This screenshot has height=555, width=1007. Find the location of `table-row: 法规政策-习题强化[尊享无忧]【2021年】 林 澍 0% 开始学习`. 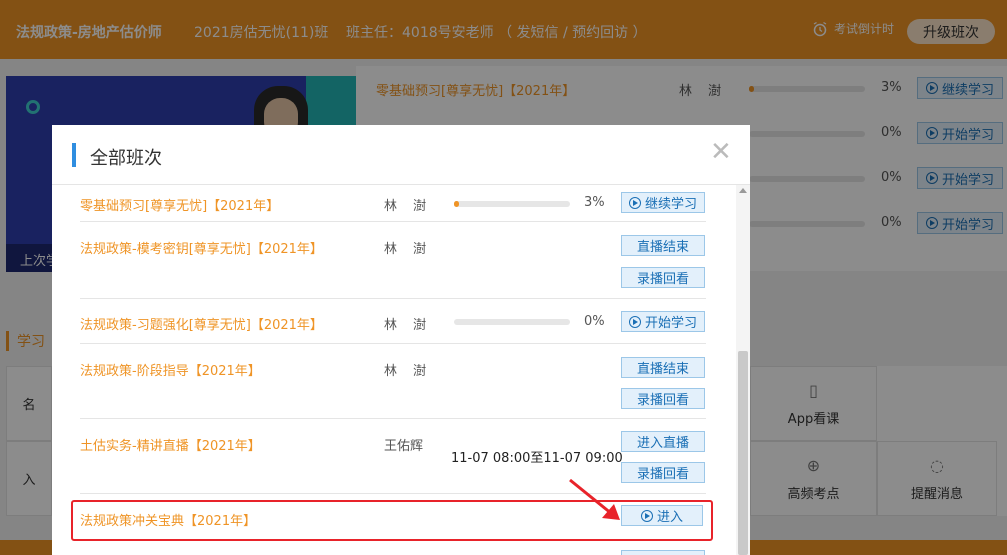

table-row: 法规政策-习题强化[尊享无忧]【2021年】 林 澍 0% 开始学习 is located at coordinates (393, 321).